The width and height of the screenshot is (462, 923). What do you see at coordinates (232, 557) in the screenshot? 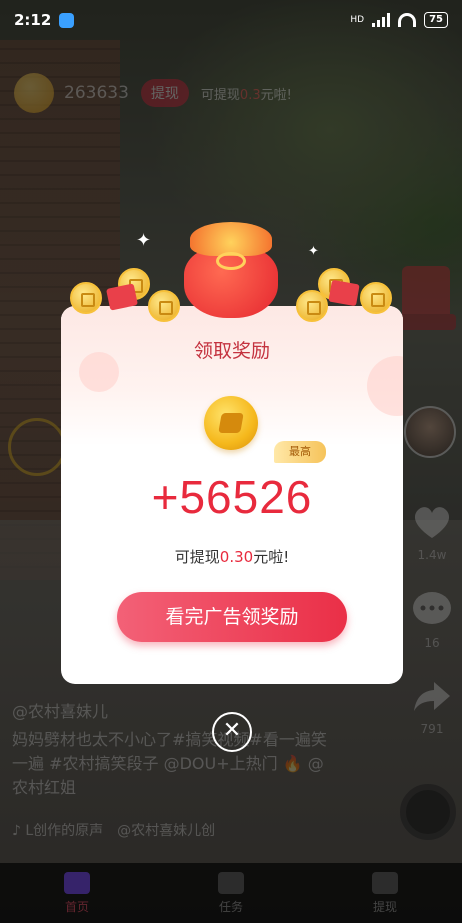
I see `modal-withdraw-tip: 可提现0.30元啦!` at bounding box center [232, 557].